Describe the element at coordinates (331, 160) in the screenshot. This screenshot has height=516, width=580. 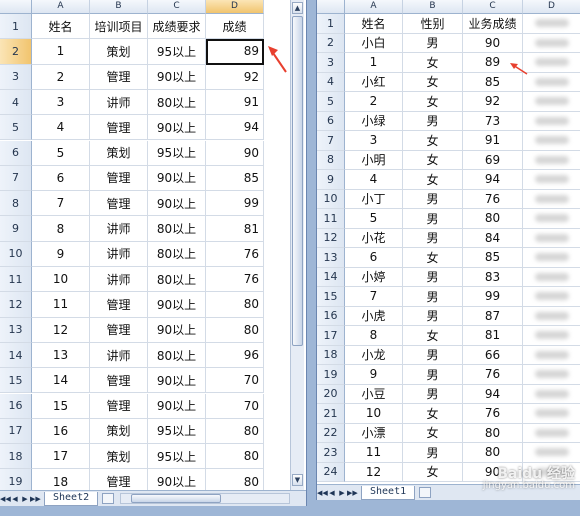
I see `row-header: 8` at that location.